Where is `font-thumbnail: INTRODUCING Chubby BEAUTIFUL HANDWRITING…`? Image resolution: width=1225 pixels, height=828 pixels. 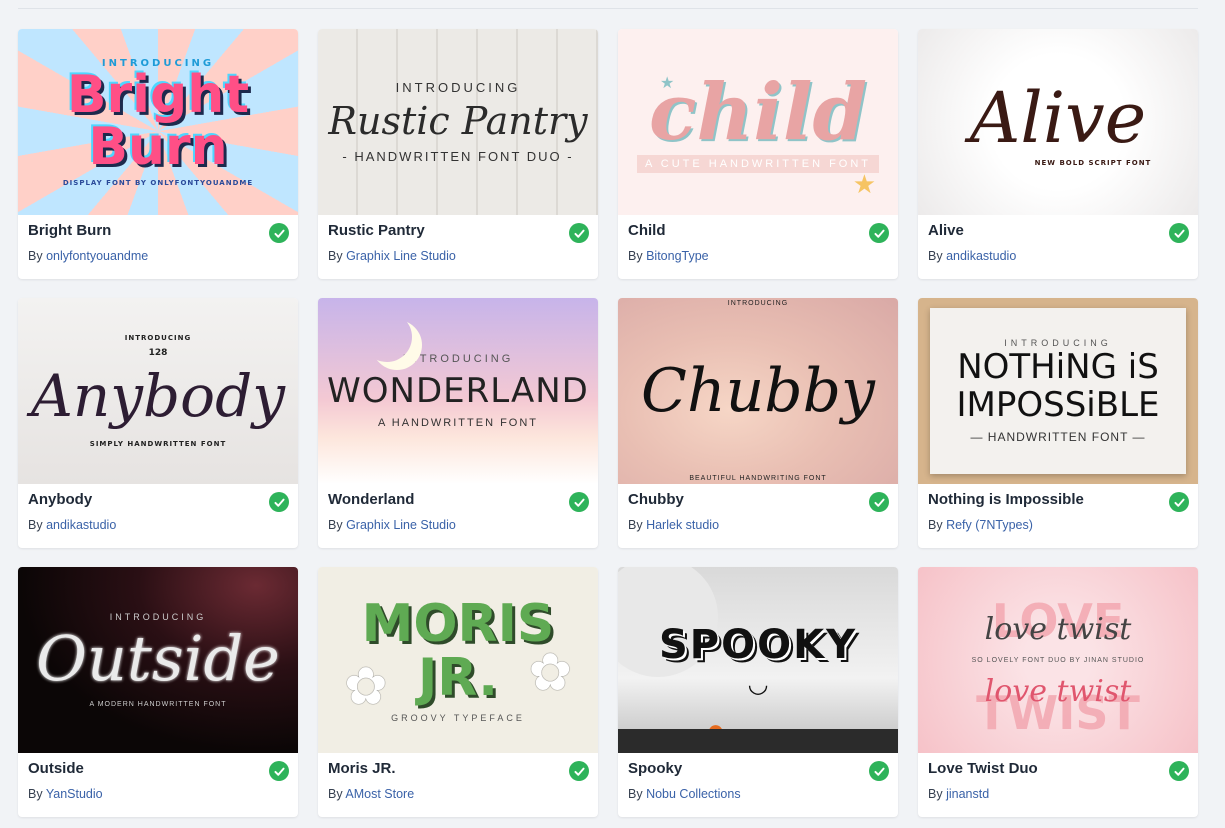
font-thumbnail: INTRODUCING Chubby BEAUTIFUL HANDWRITING… is located at coordinates (758, 391).